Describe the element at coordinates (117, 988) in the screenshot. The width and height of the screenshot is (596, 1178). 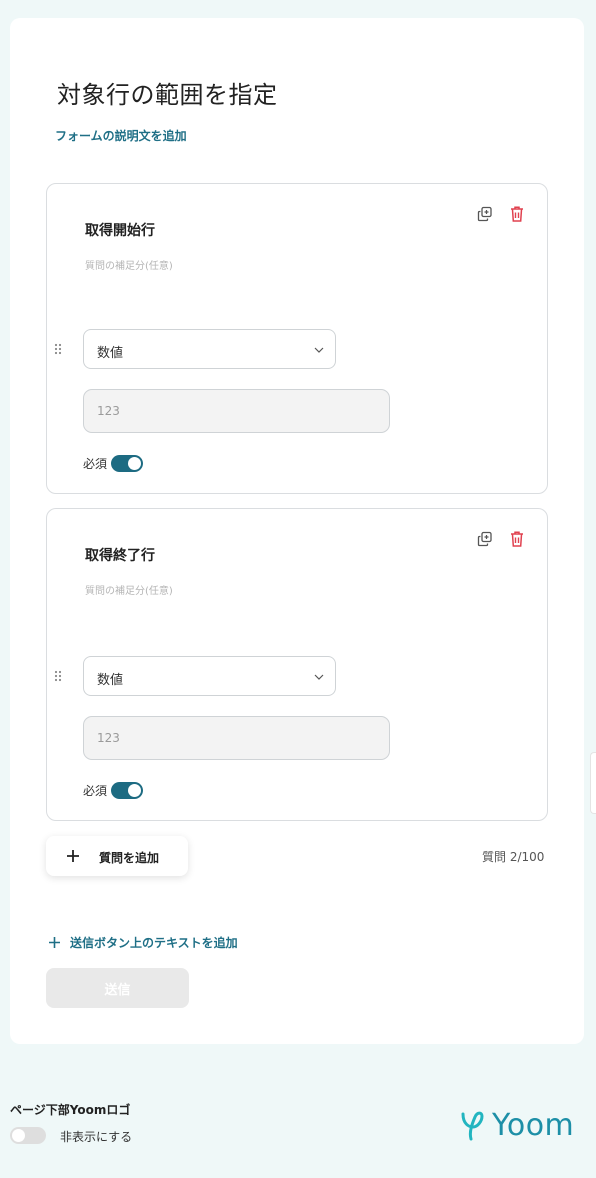
I see `submit-button: 送信` at that location.